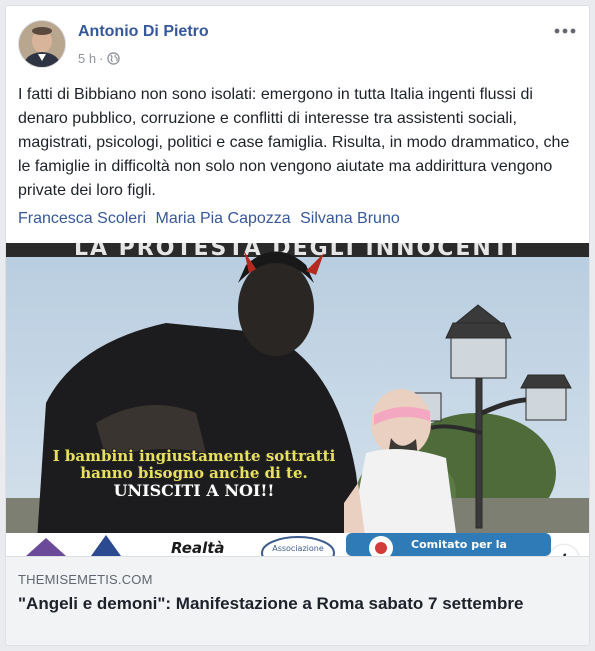  I want to click on globe-icon, so click(114, 58).